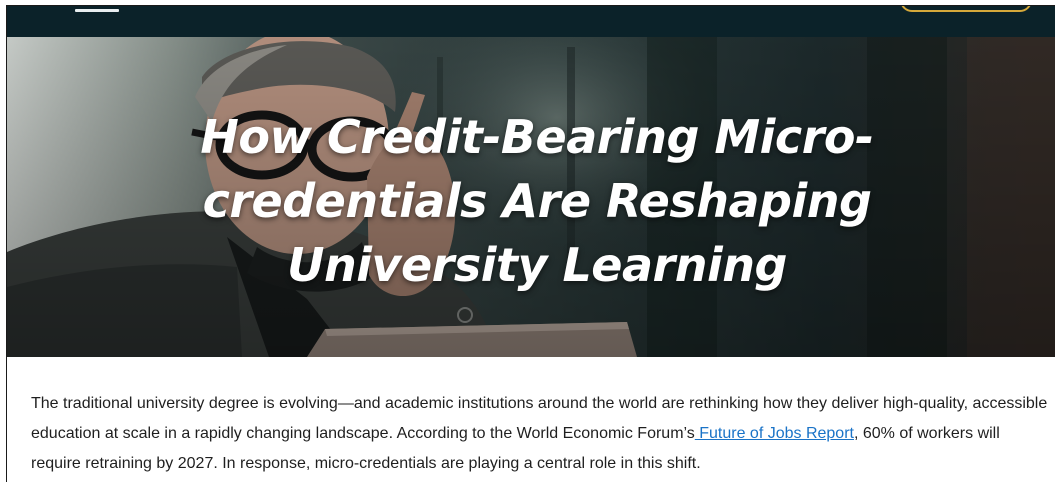 The image size is (1055, 482). I want to click on site-header, so click(531, 21).